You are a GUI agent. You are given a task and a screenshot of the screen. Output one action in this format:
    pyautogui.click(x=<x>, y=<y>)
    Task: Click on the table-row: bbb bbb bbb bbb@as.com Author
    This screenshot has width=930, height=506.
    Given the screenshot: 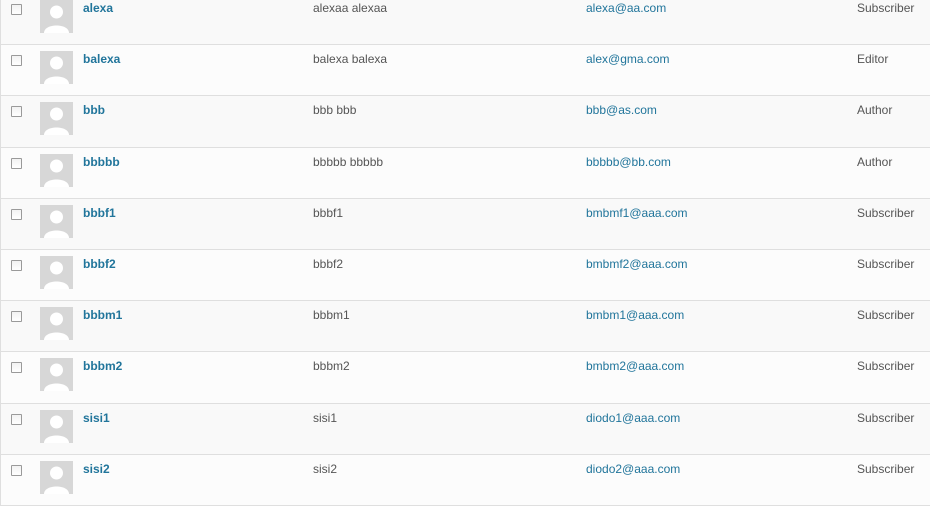 What is the action you would take?
    pyautogui.click(x=465, y=122)
    